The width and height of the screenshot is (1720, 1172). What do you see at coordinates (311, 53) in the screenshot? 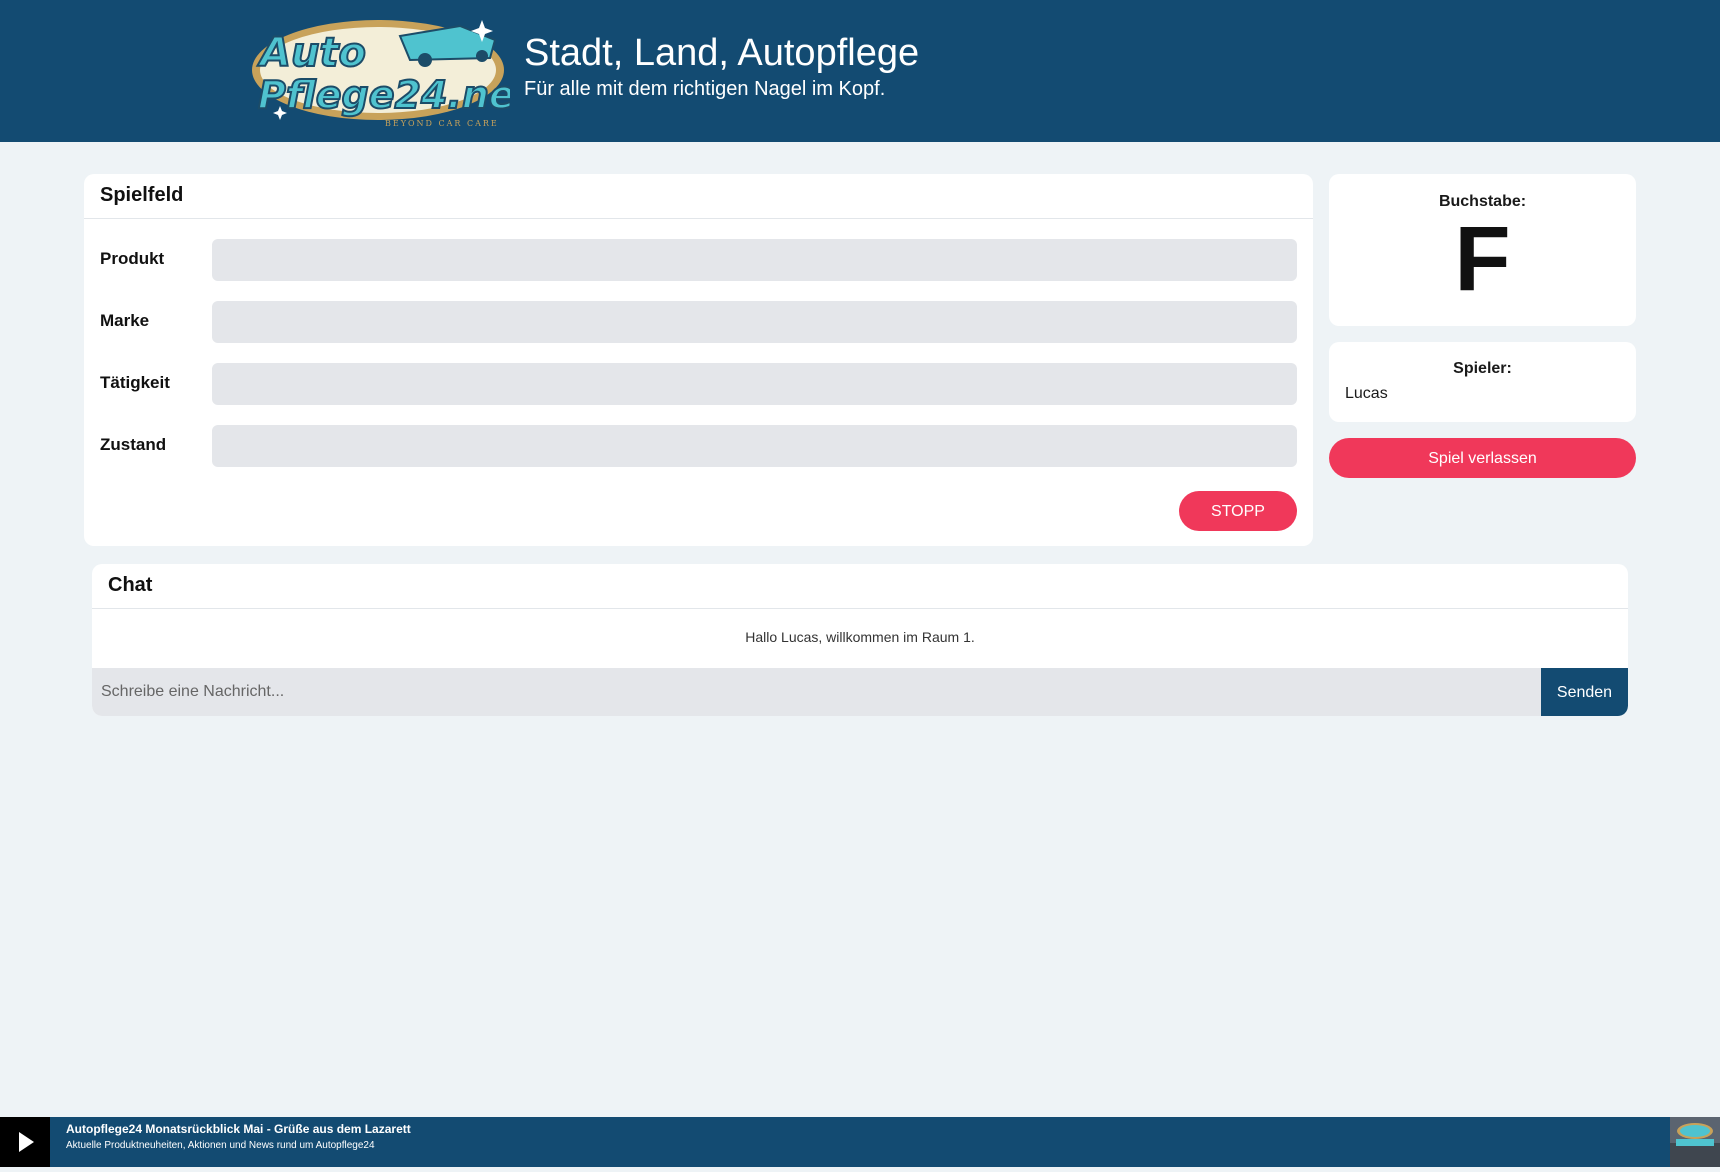
I see `svg-text: Auto` at bounding box center [311, 53].